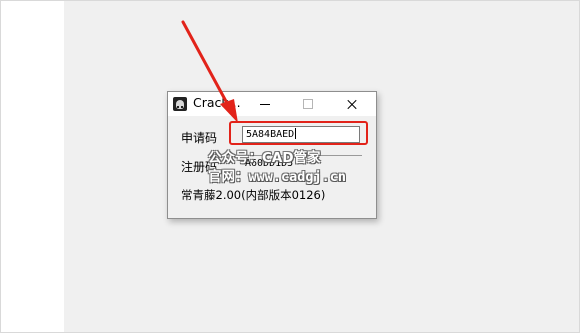 The height and width of the screenshot is (333, 580). Describe the element at coordinates (352, 104) in the screenshot. I see `close-button` at that location.